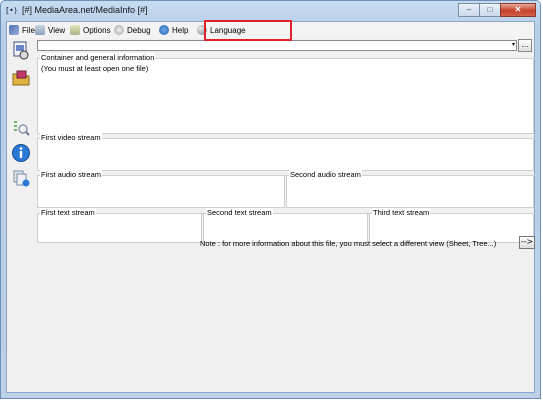 This screenshot has width=543, height=401. What do you see at coordinates (401, 212) in the screenshot?
I see `text-stream-3-label: Third text stream` at bounding box center [401, 212].